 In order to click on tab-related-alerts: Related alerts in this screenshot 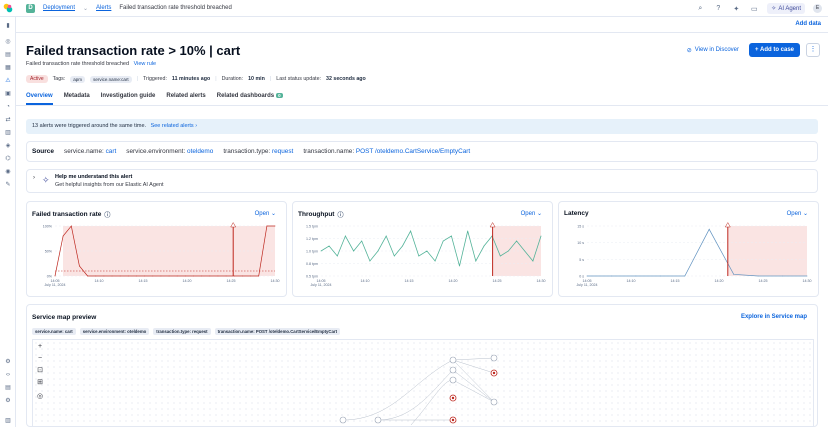, I will do `click(185, 99)`.